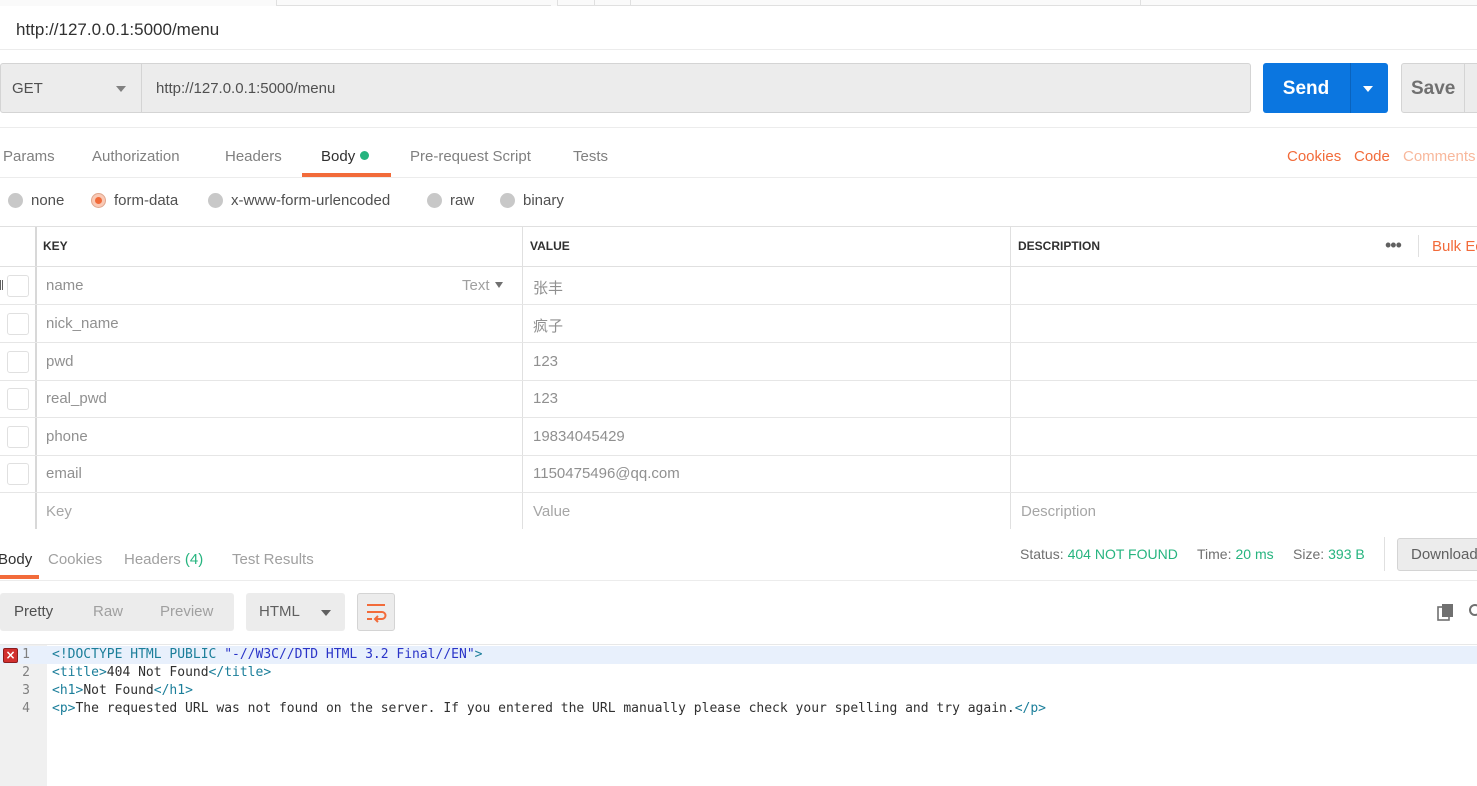 This screenshot has height=786, width=1477. I want to click on tab-response-body: Body, so click(16, 559).